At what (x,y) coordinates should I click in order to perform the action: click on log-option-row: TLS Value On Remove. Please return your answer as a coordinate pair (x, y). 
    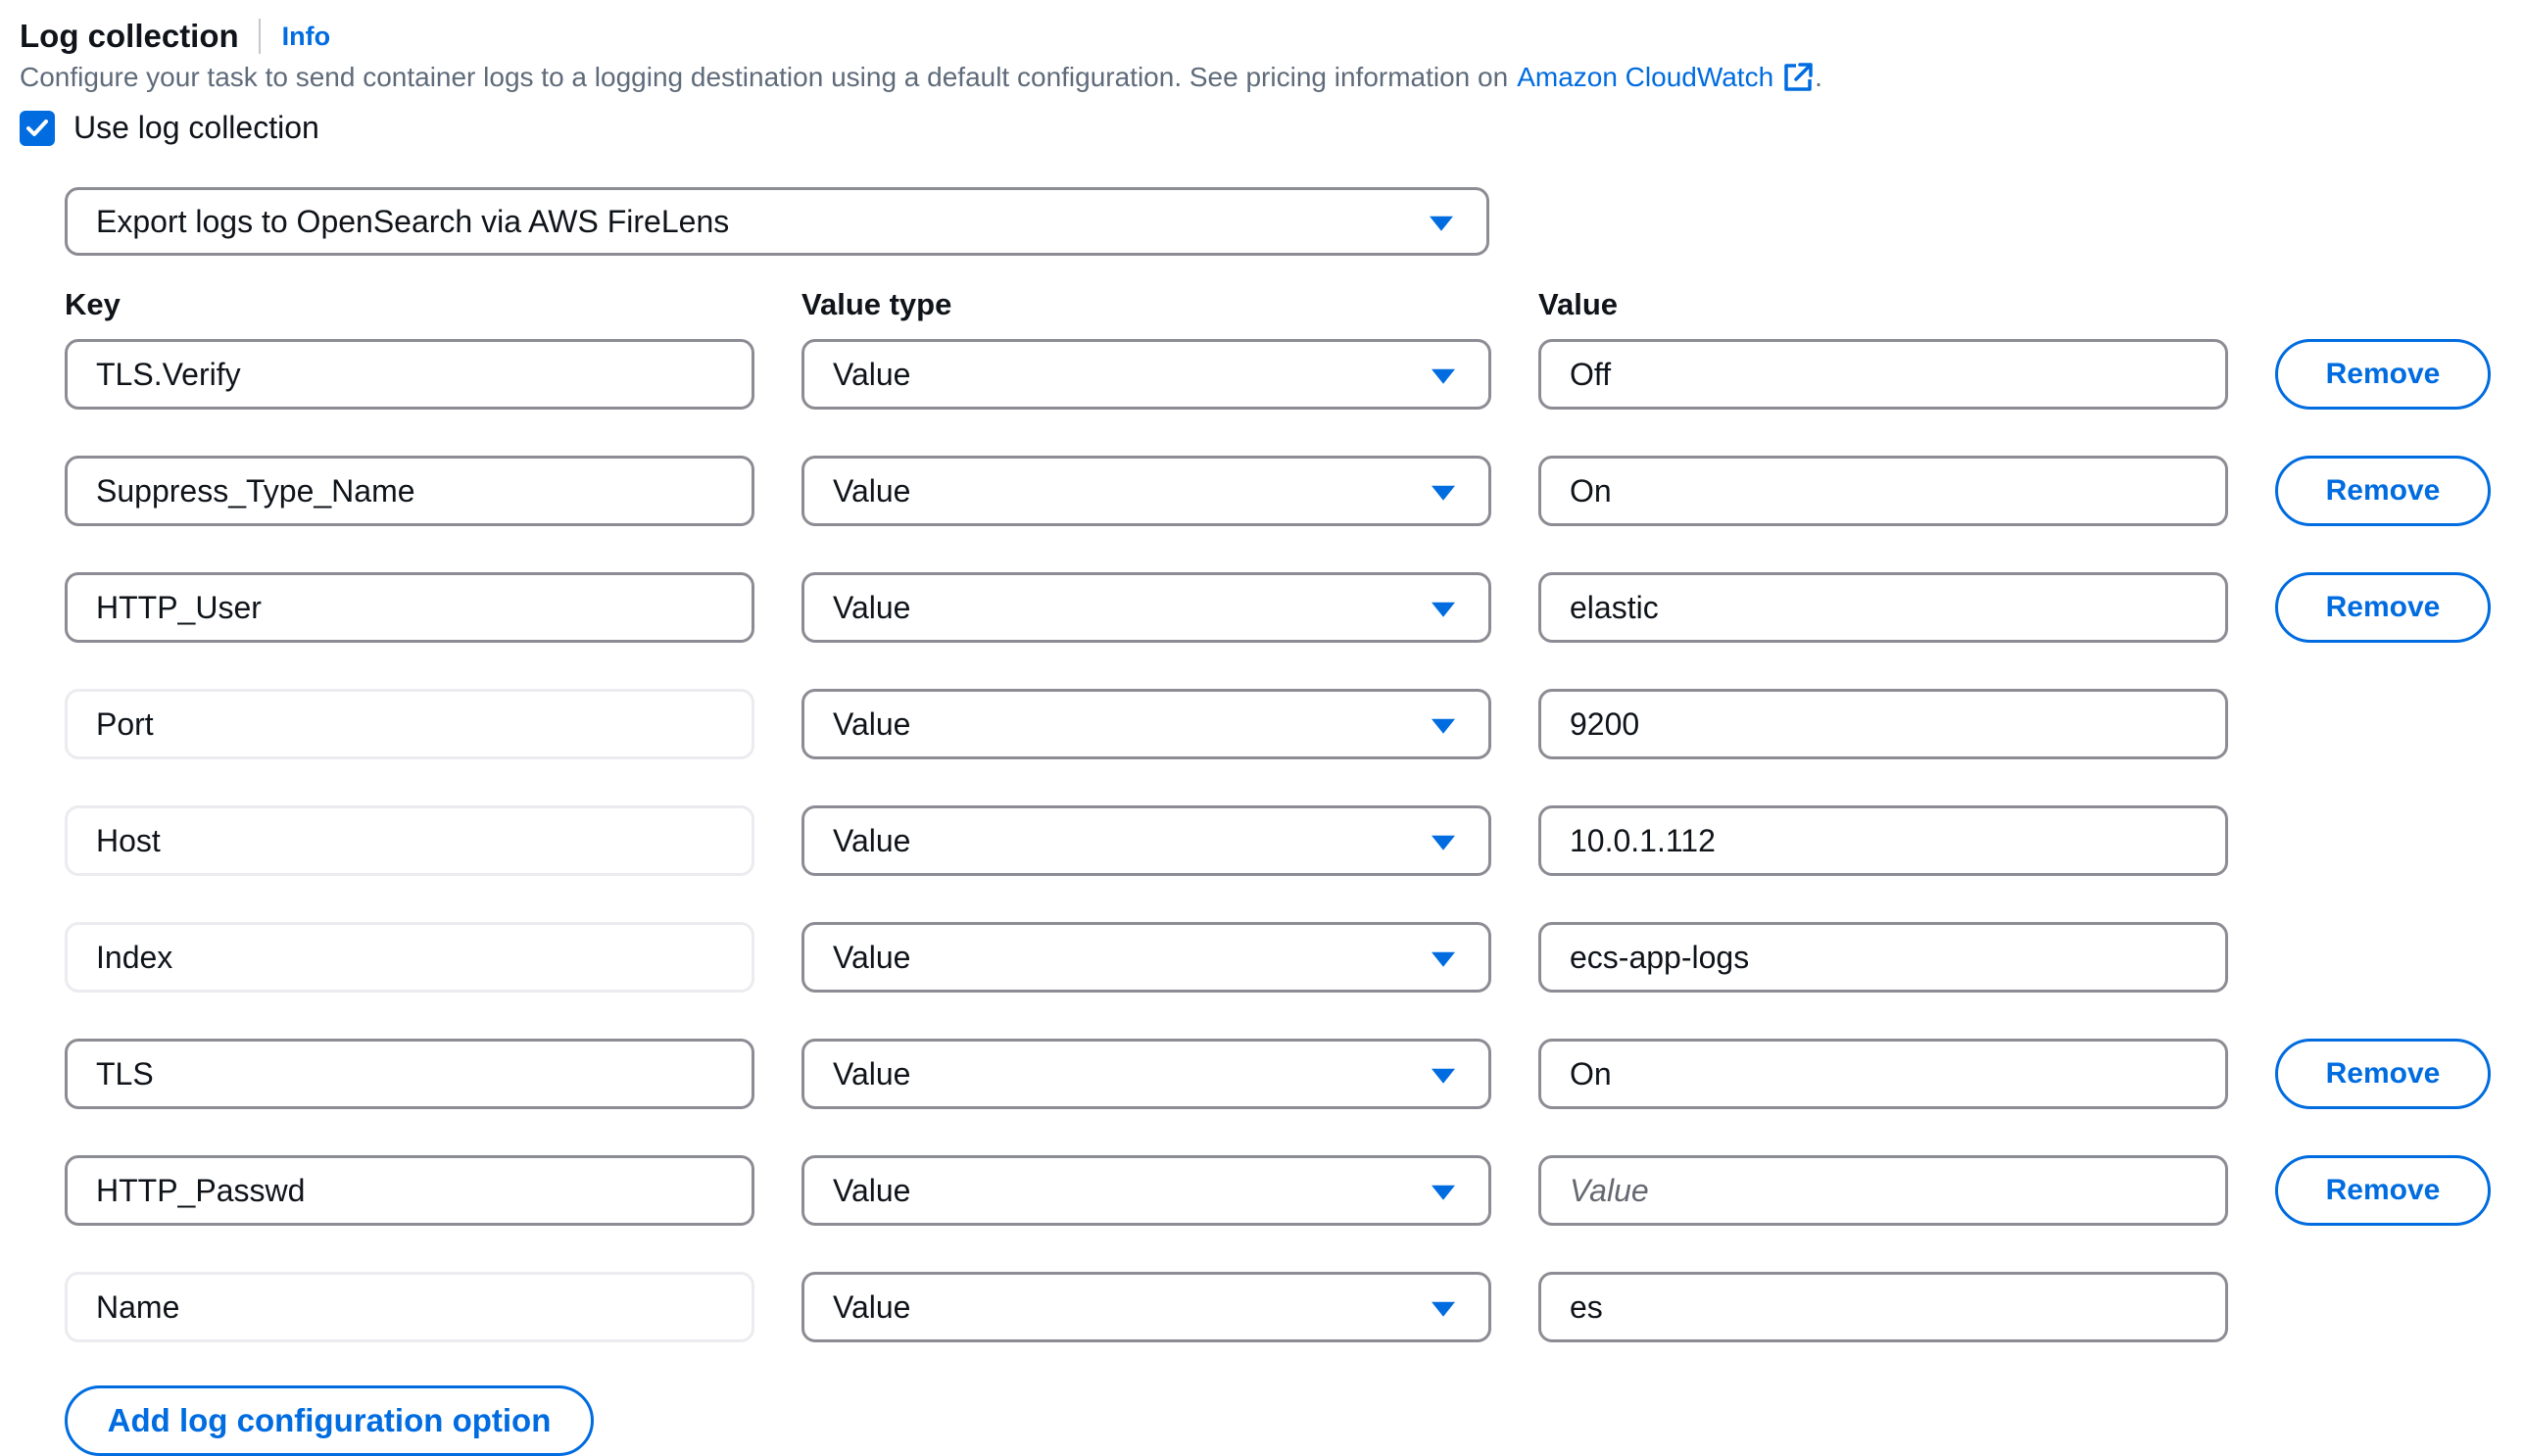
    Looking at the image, I should click on (1262, 1074).